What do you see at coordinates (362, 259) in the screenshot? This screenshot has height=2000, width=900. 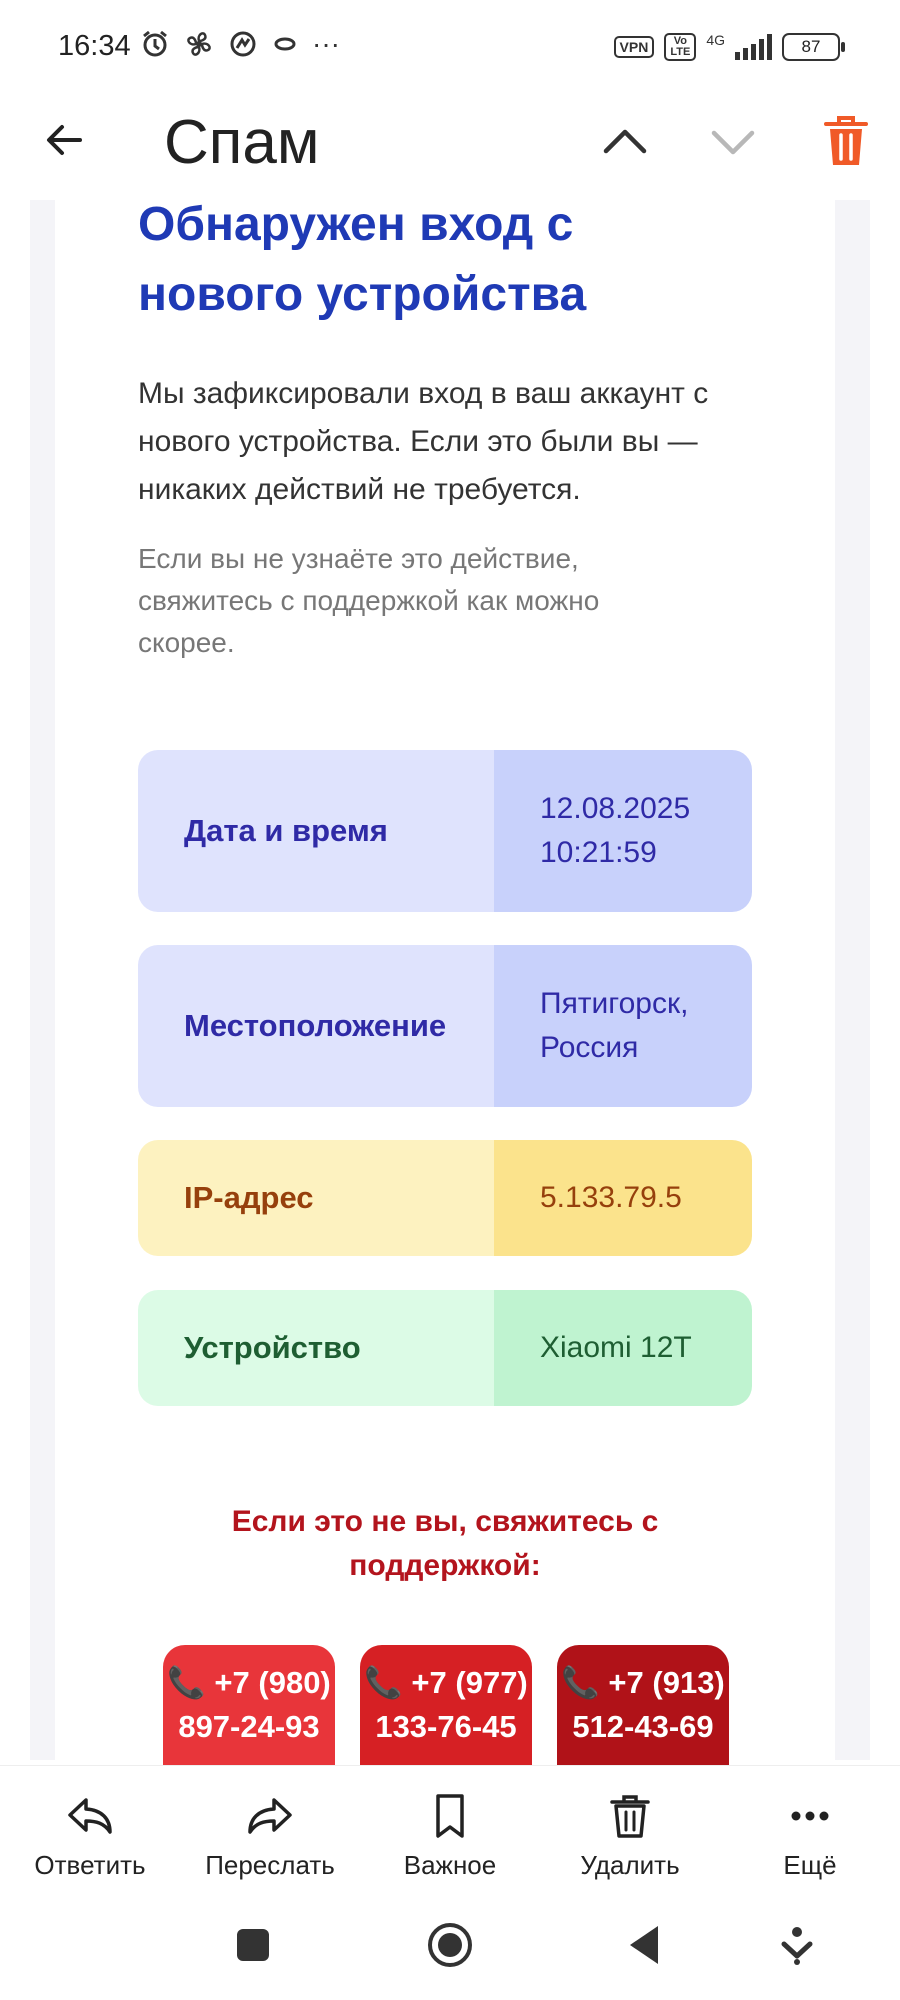 I see `email-headline: Обнаружен вход с нового устройства` at bounding box center [362, 259].